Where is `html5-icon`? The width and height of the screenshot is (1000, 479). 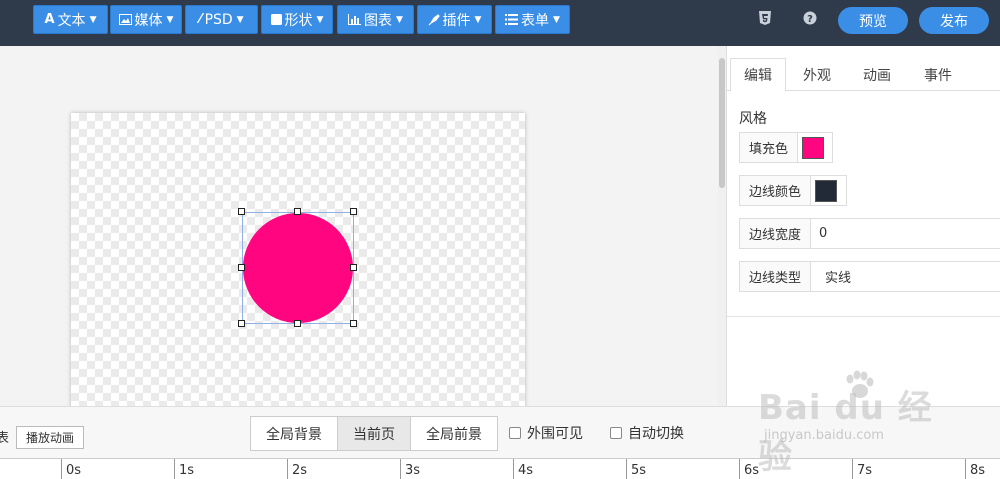 html5-icon is located at coordinates (765, 18).